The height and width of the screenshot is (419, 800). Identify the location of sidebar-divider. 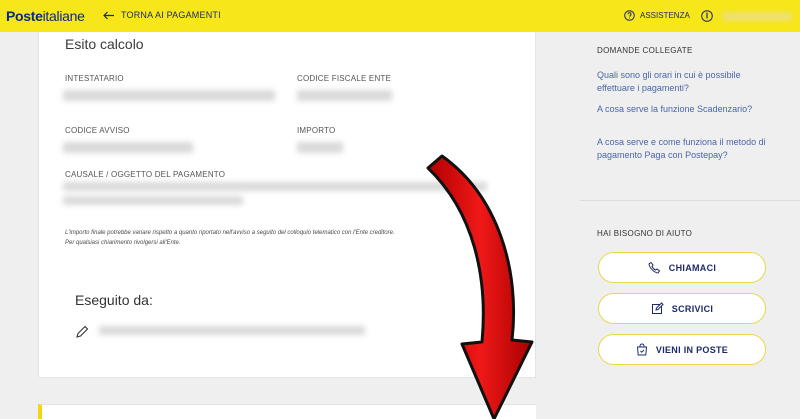
(690, 200).